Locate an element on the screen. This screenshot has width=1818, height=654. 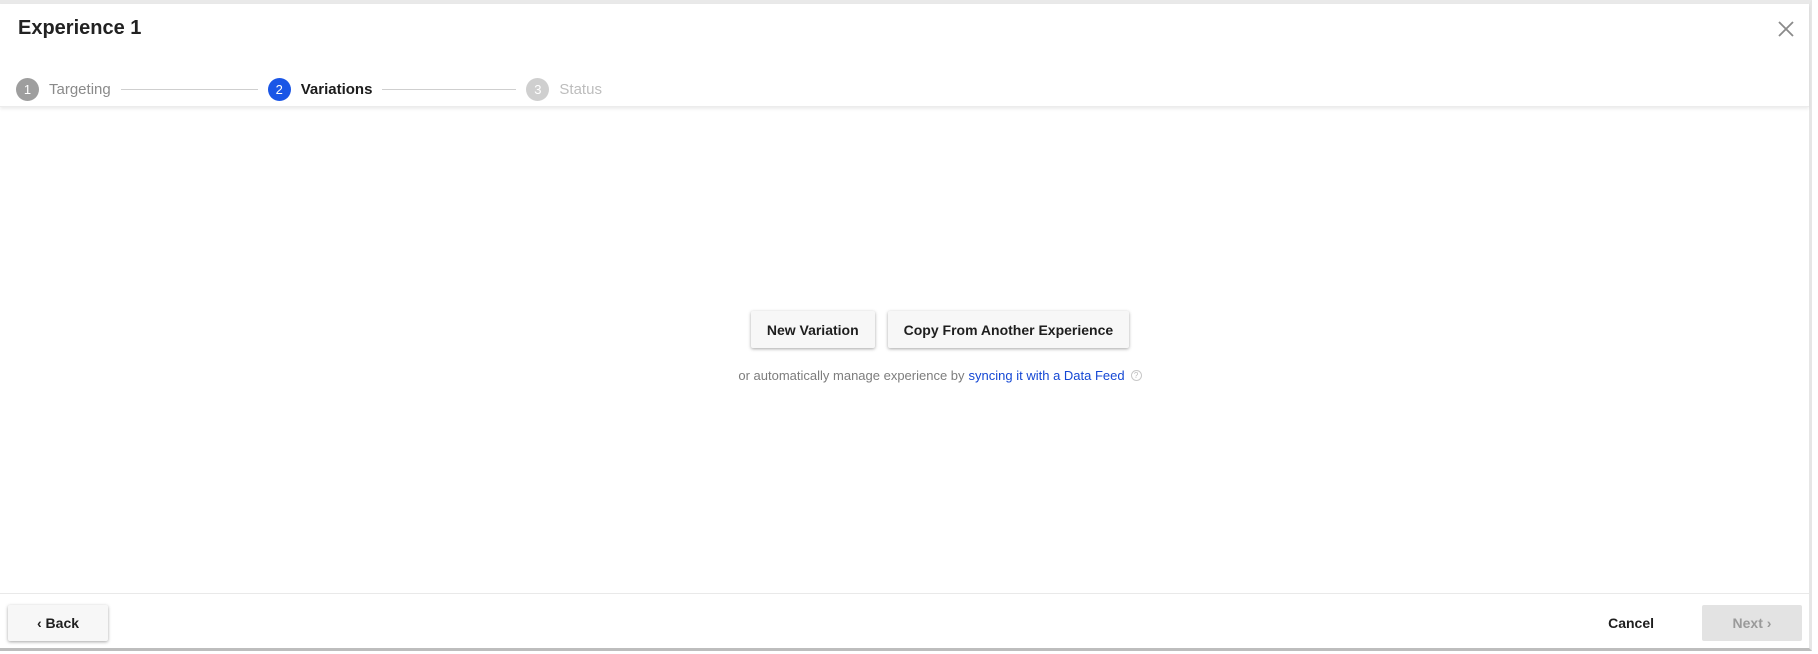
step-number: 2 is located at coordinates (279, 89).